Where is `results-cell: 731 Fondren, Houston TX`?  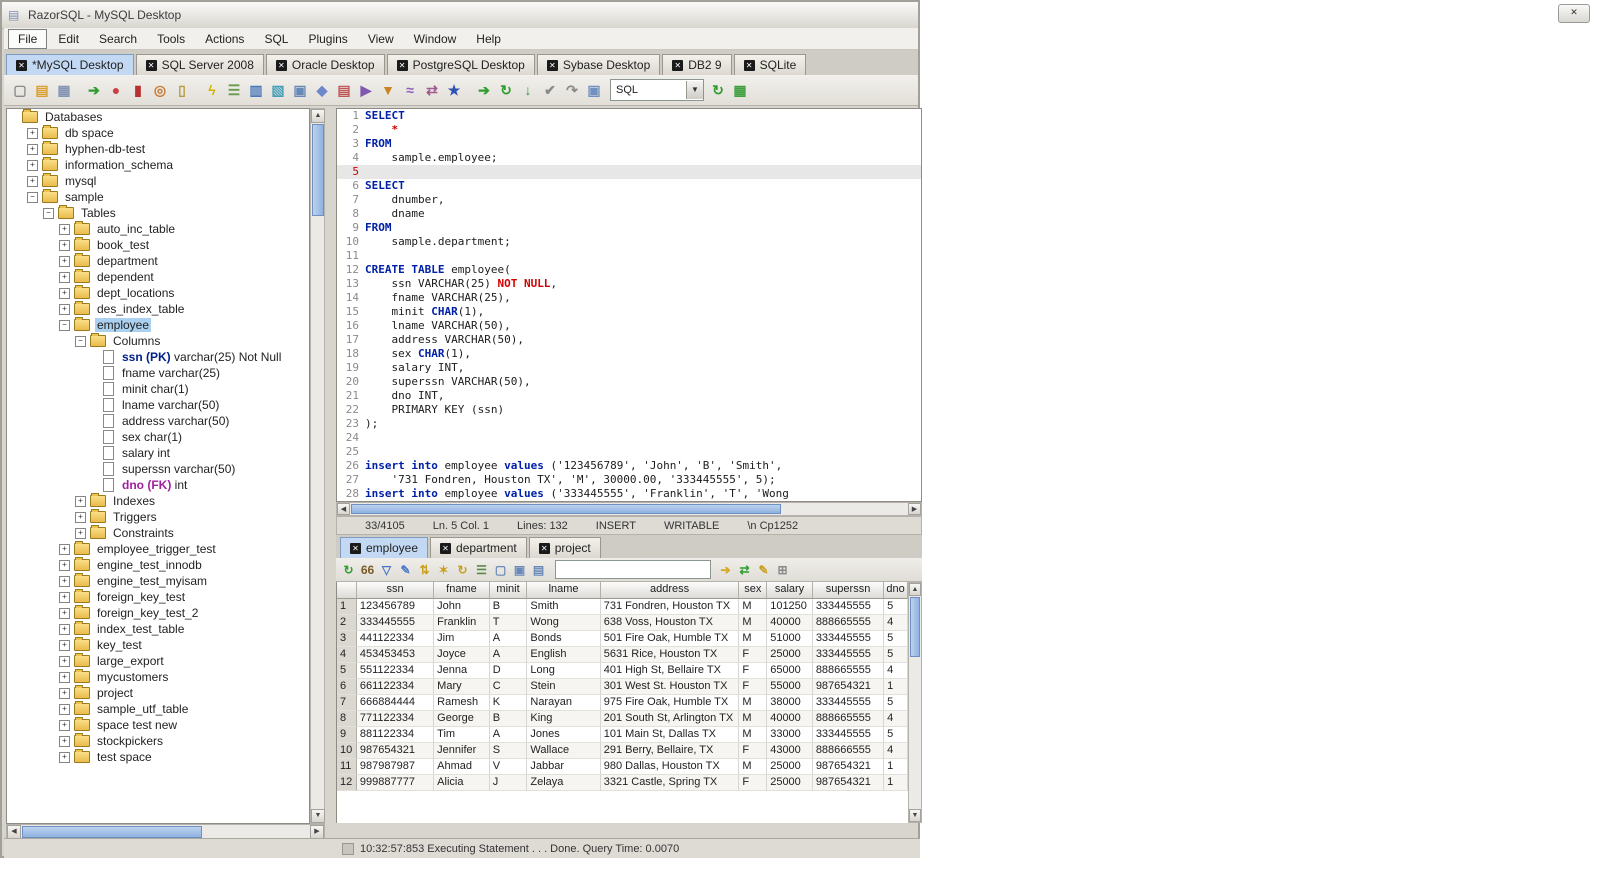
results-cell: 731 Fondren, Houston TX is located at coordinates (670, 607).